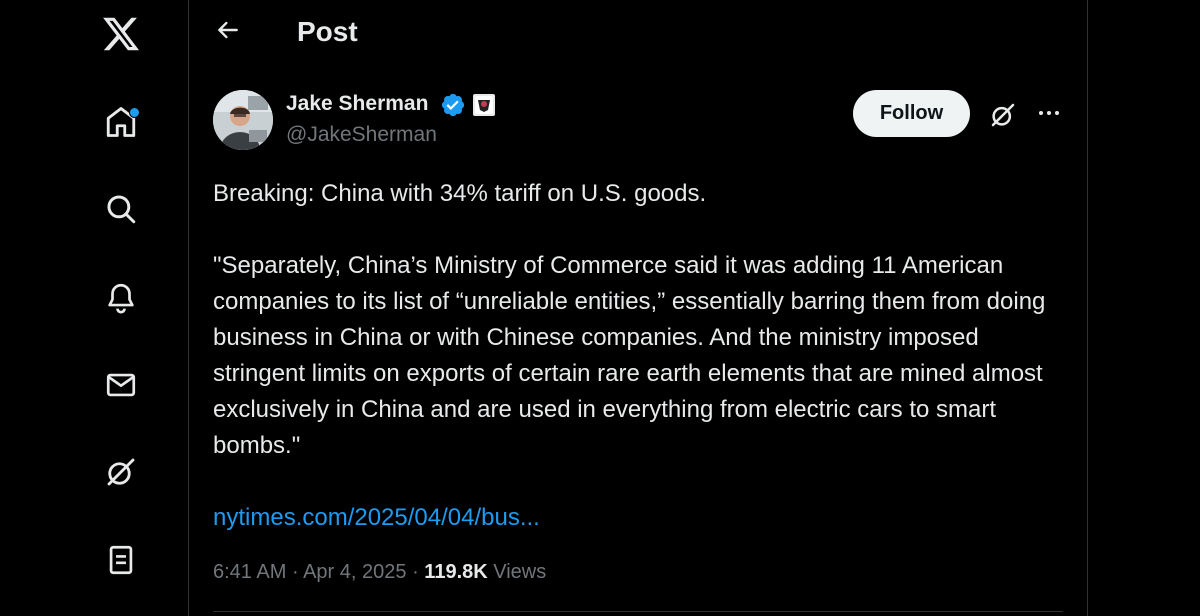  I want to click on page-title: Post, so click(327, 31).